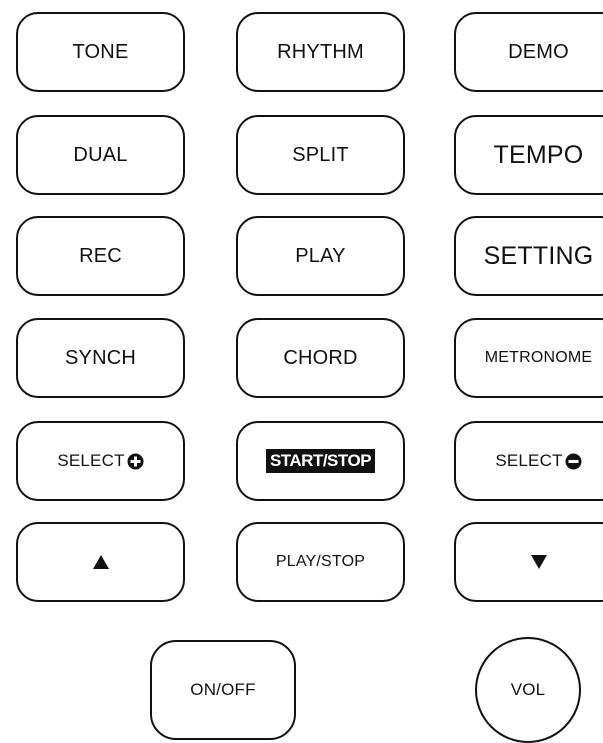 The image size is (603, 743). I want to click on metronome-button: METRONOME, so click(528, 358).